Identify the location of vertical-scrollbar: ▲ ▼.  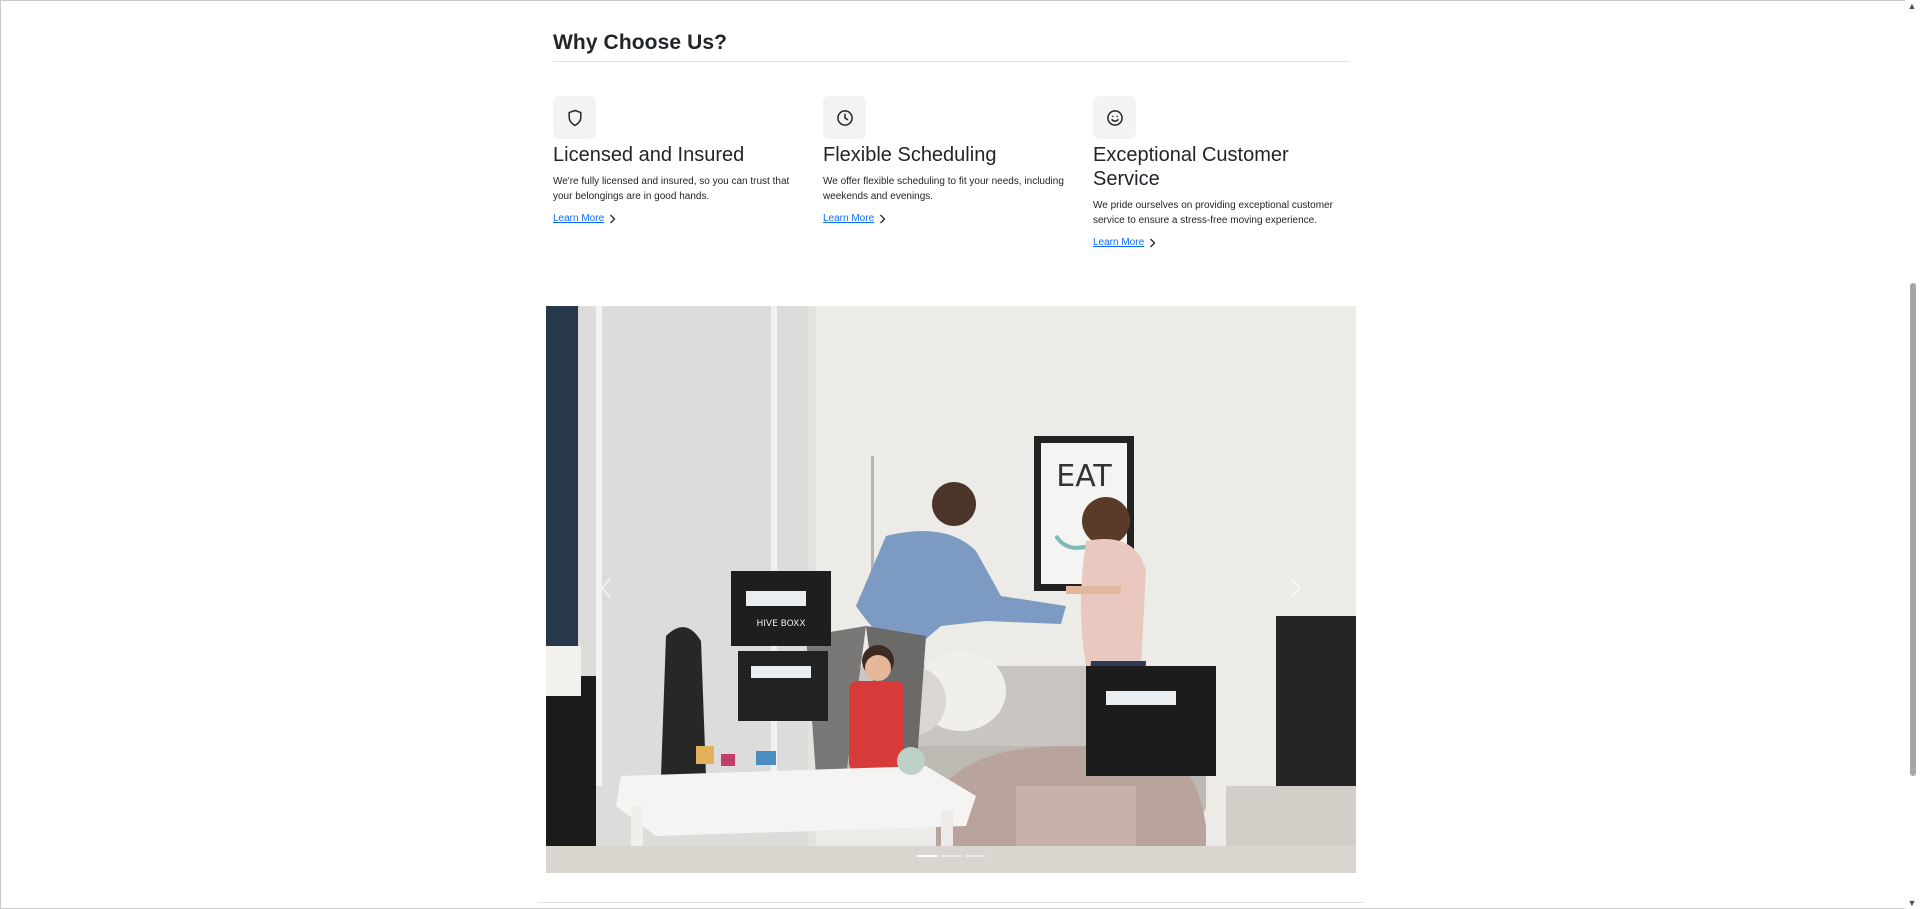
(1912, 454).